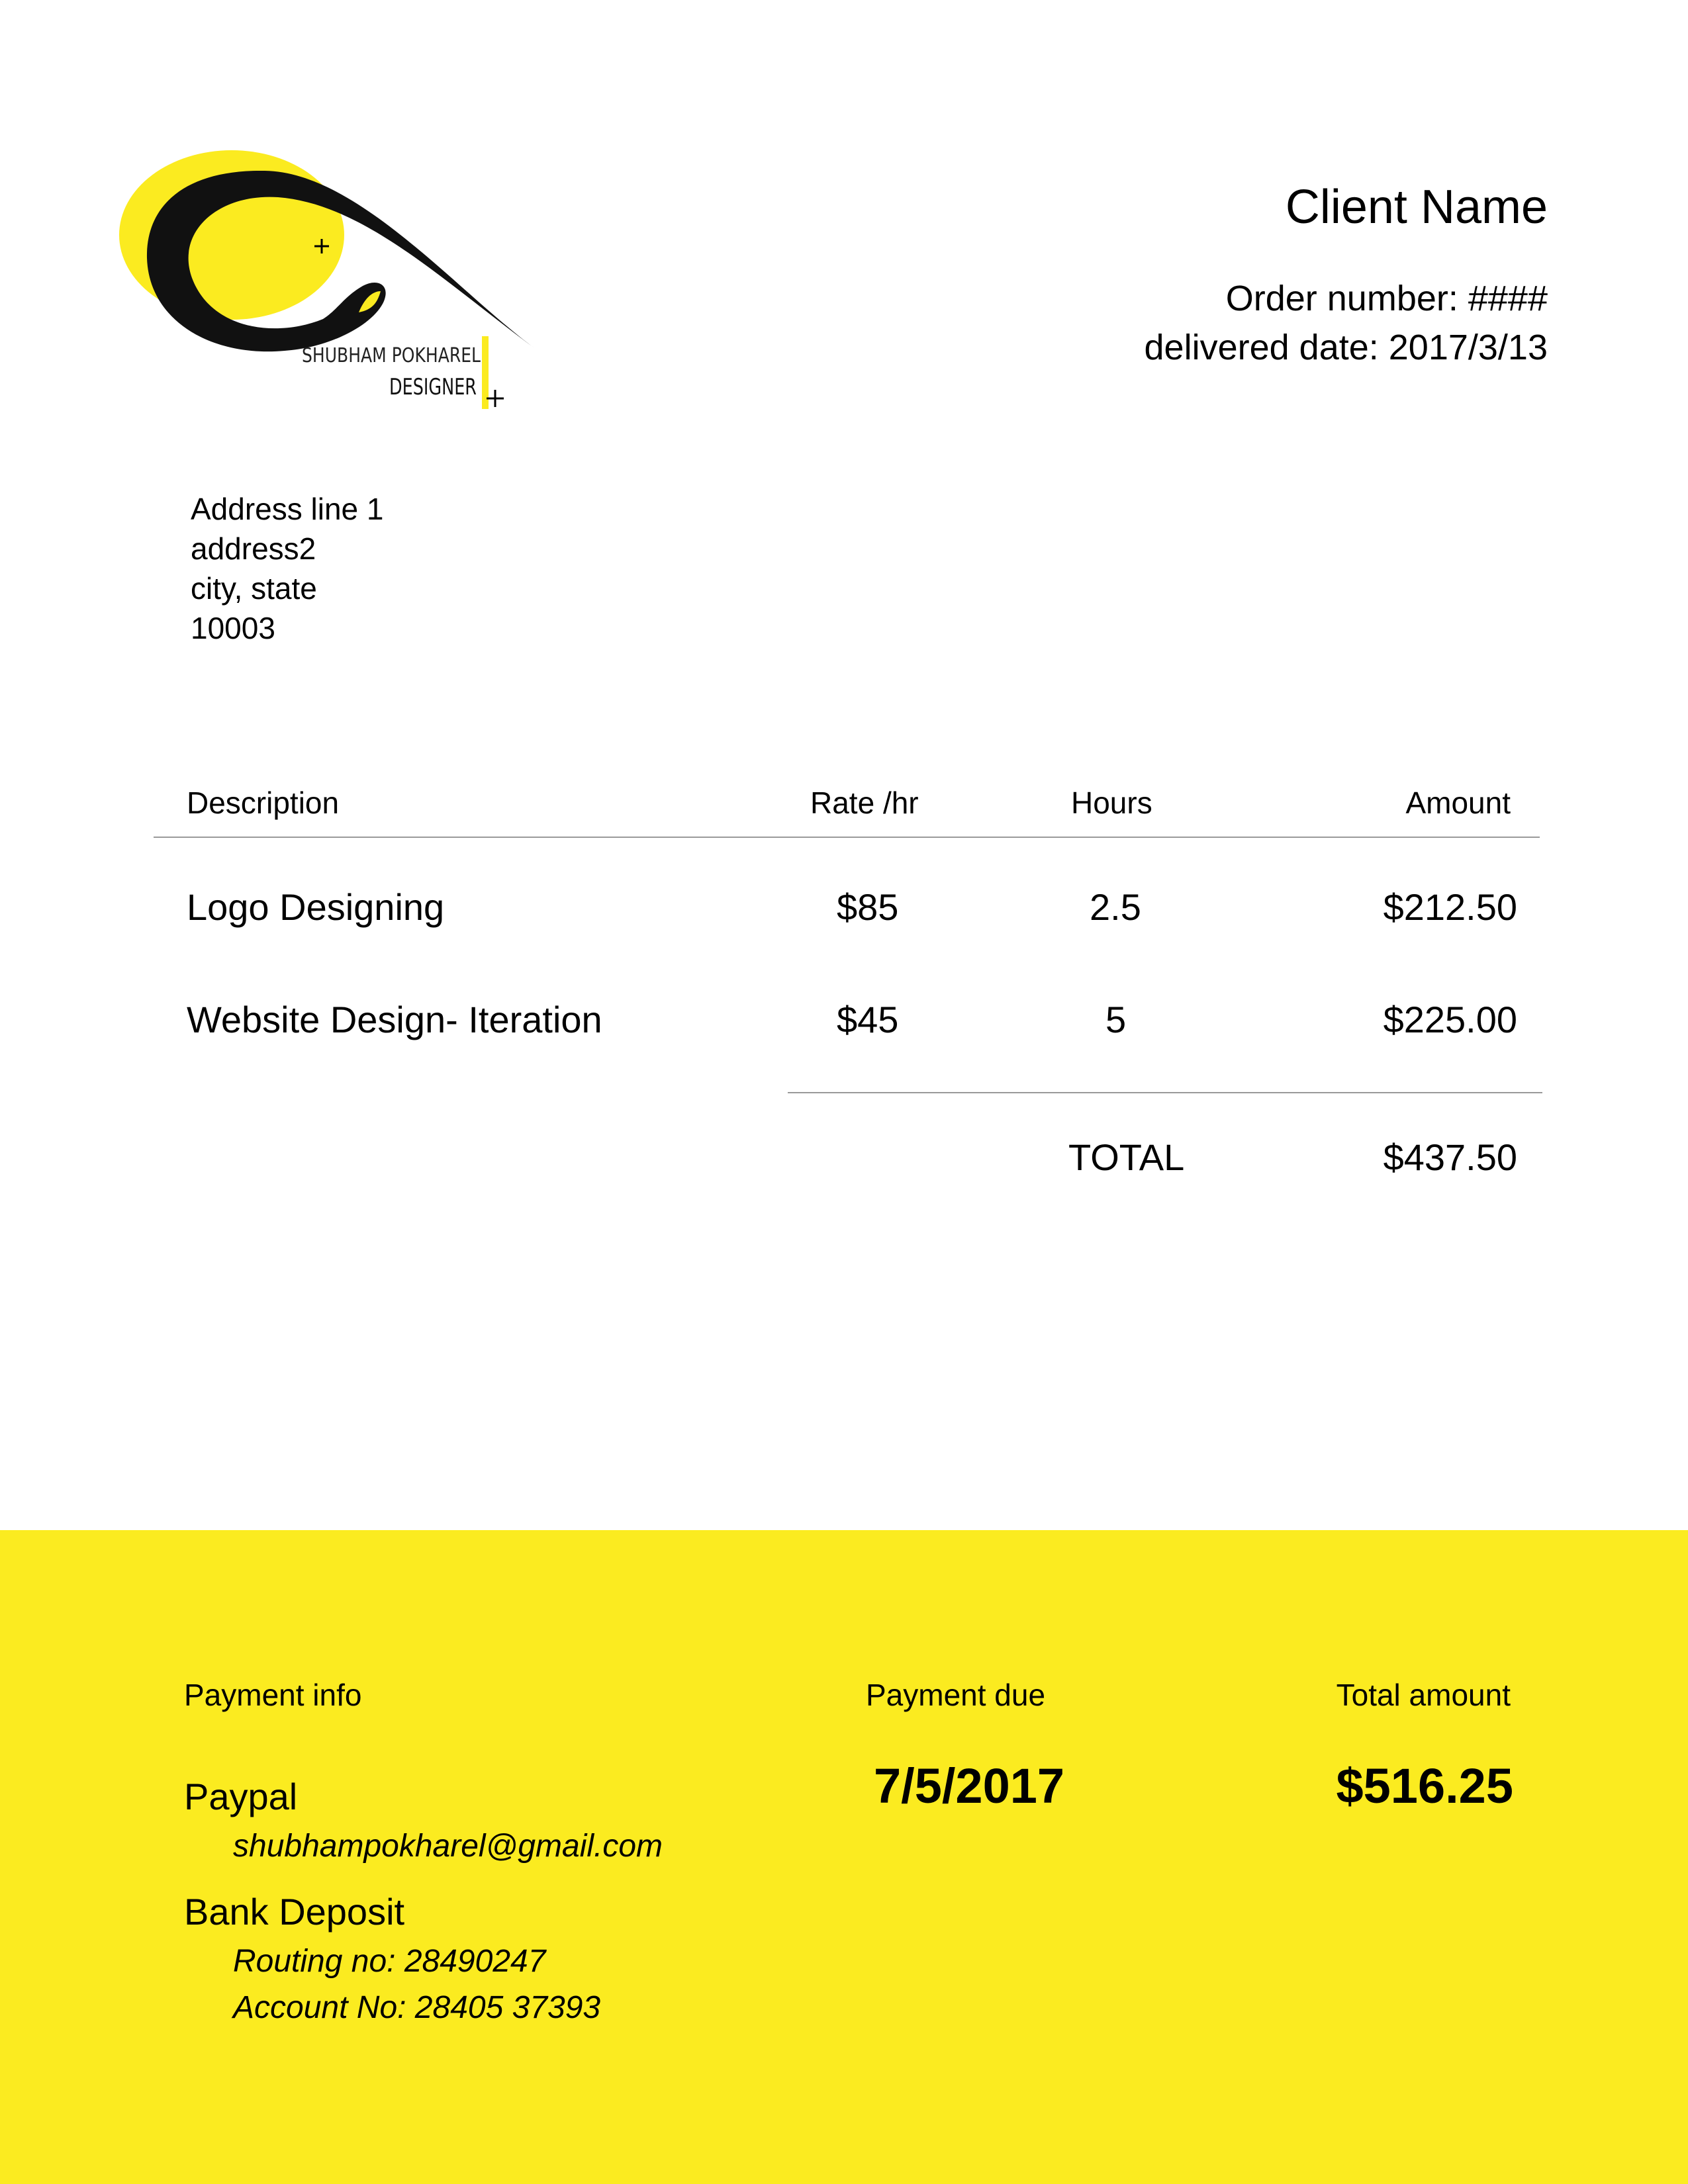 The width and height of the screenshot is (1688, 2184). Describe the element at coordinates (1450, 907) in the screenshot. I see `row-amount: $212.50` at that location.